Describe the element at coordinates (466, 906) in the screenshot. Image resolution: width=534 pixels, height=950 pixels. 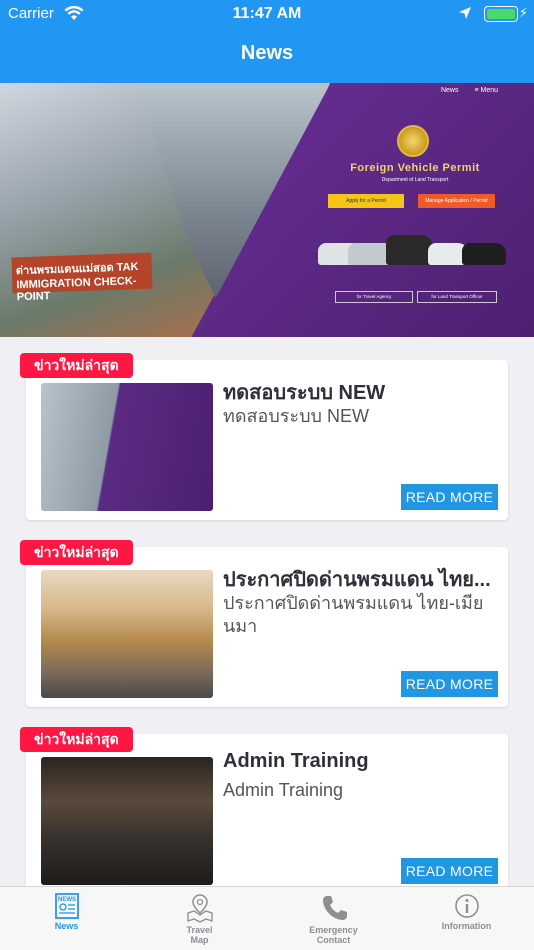
I see `info-icon` at that location.